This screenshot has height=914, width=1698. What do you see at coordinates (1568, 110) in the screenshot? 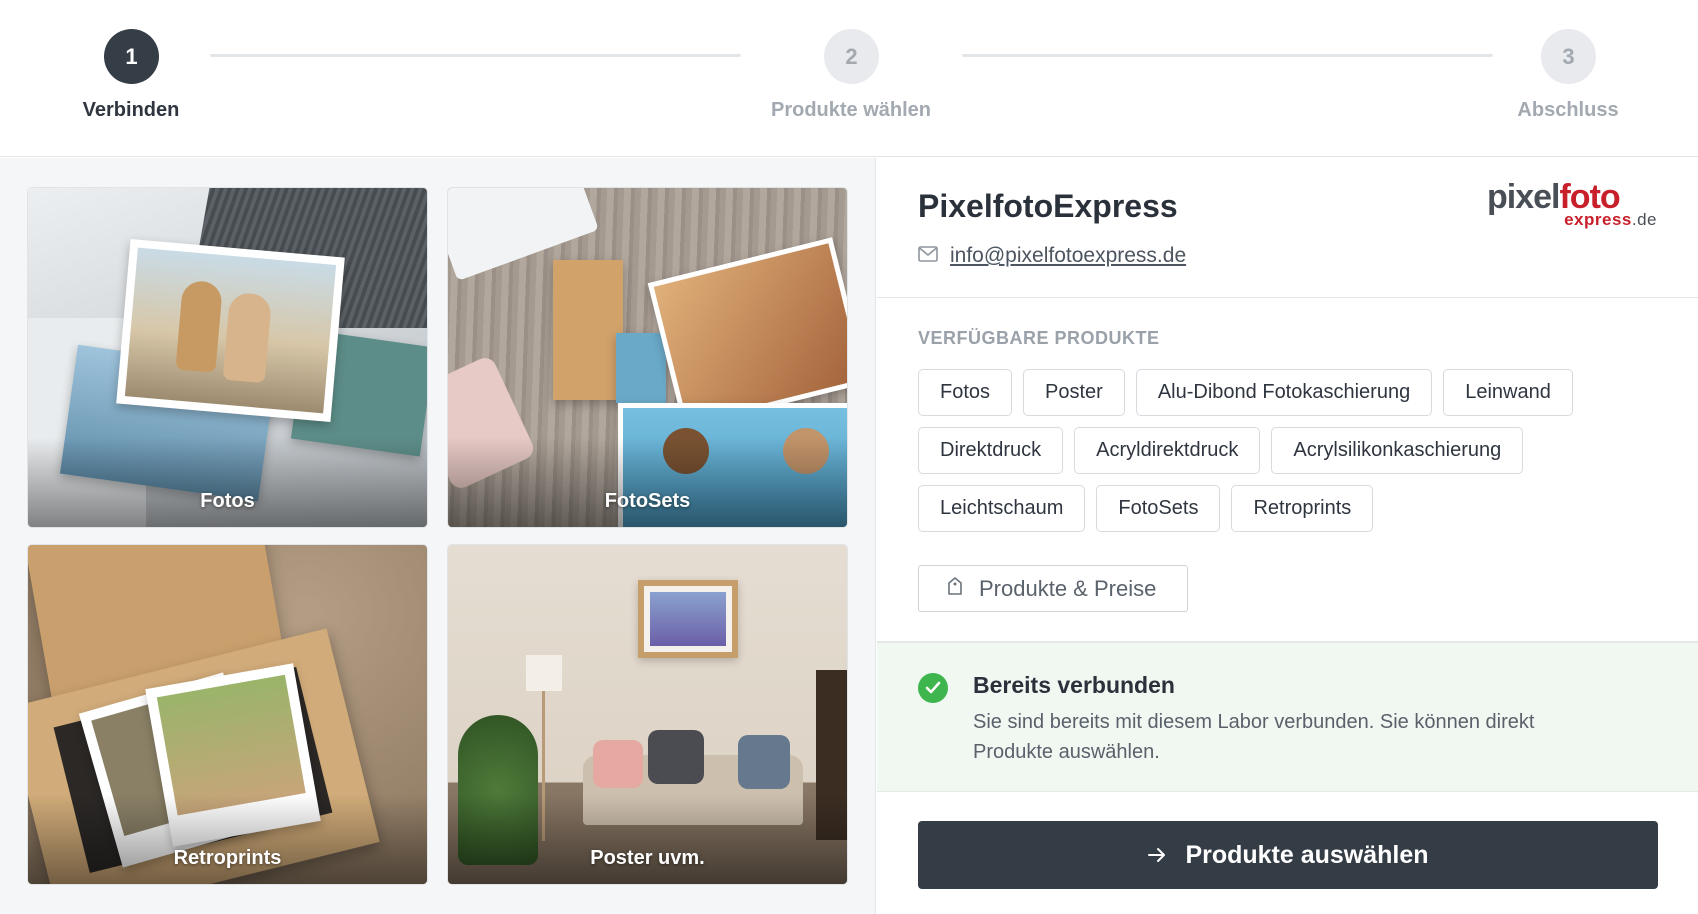
I see `step-3-label: Abschluss` at bounding box center [1568, 110].